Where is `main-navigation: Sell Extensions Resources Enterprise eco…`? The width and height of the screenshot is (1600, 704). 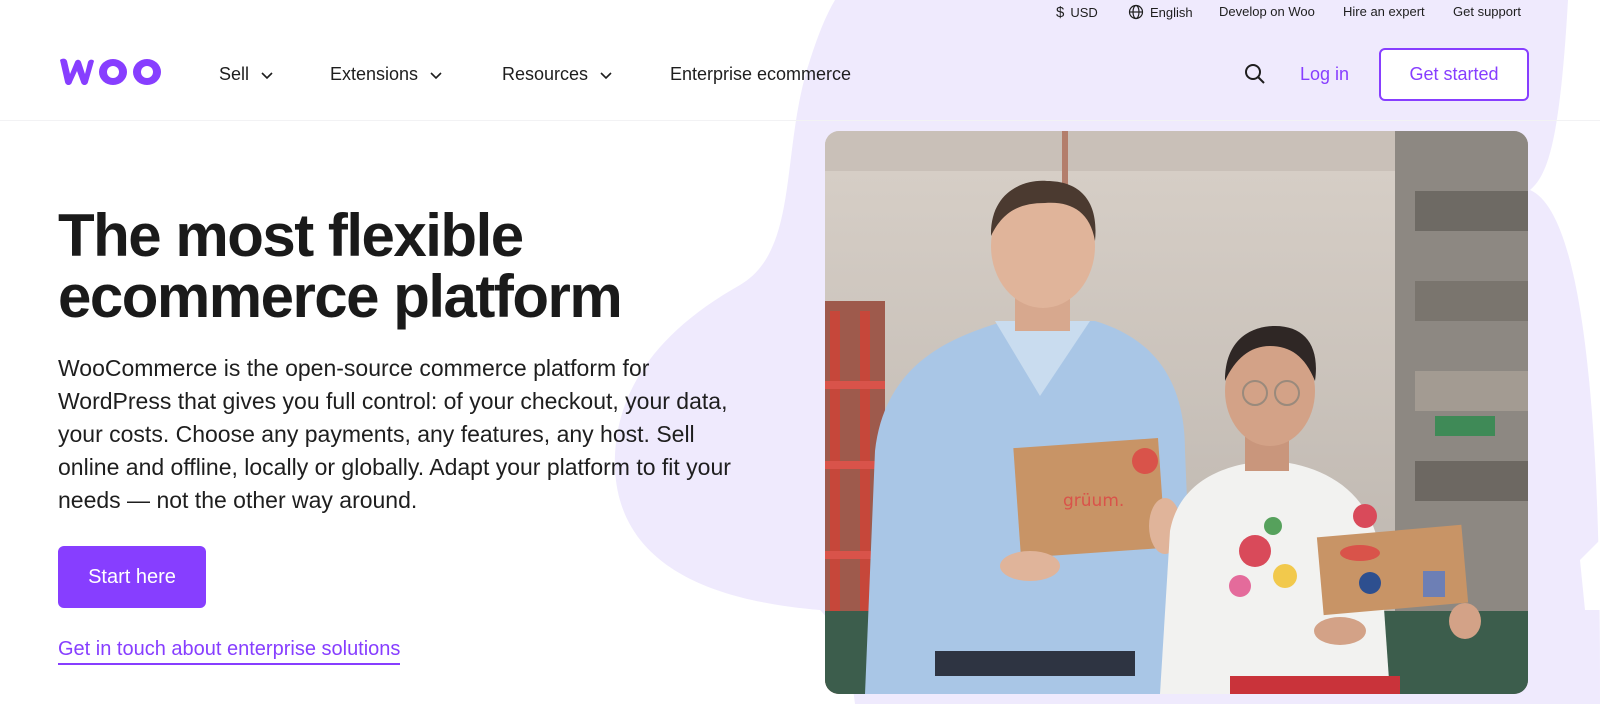 main-navigation: Sell Extensions Resources Enterprise eco… is located at coordinates (800, 72).